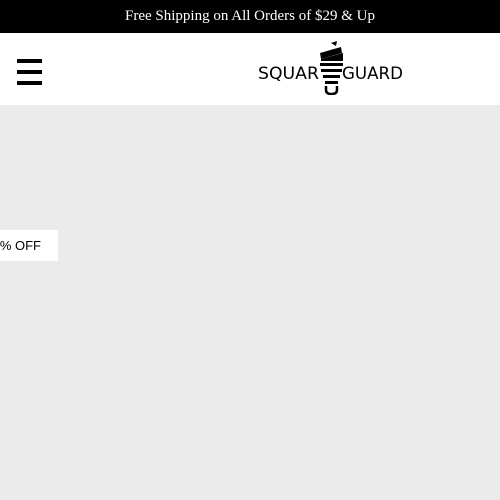 Image resolution: width=500 pixels, height=500 pixels. Describe the element at coordinates (372, 74) in the screenshot. I see `logo-text-right: GUARD` at that location.